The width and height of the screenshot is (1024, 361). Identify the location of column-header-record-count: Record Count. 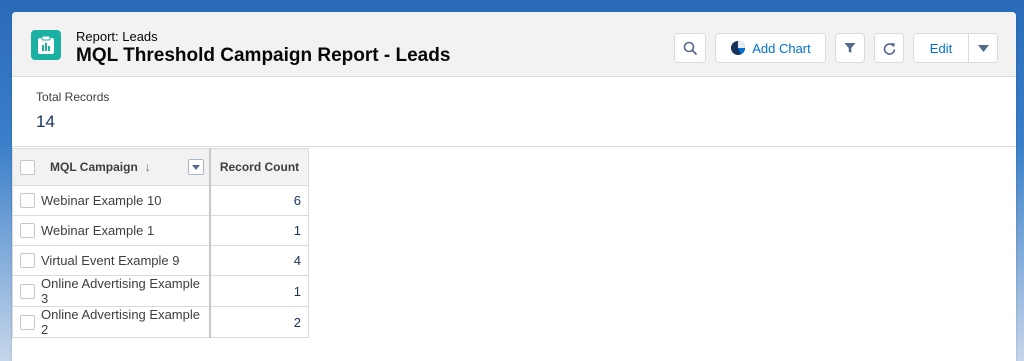
(259, 167).